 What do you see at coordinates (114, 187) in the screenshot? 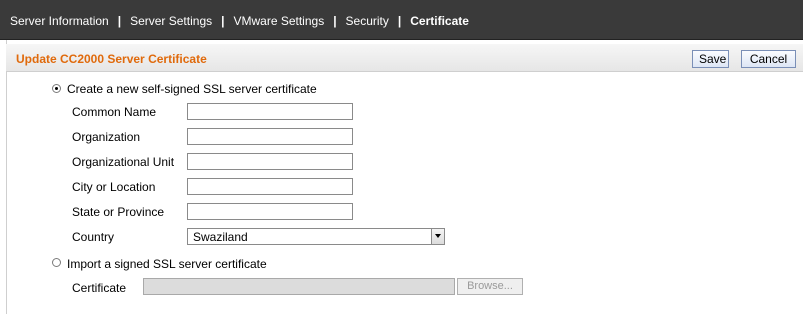
I see `city-location-label: City or Location` at bounding box center [114, 187].